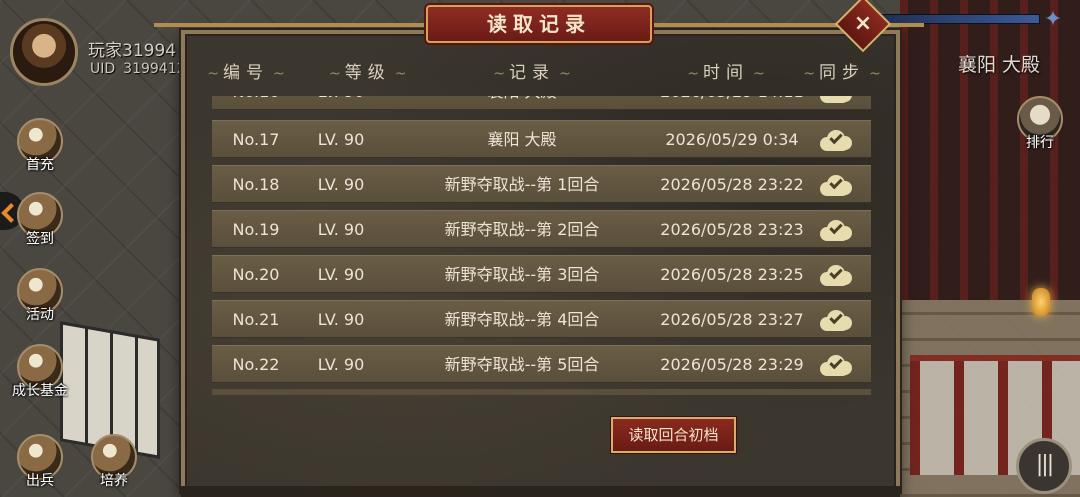  I want to click on more-menu-button: |||, so click(1044, 466).